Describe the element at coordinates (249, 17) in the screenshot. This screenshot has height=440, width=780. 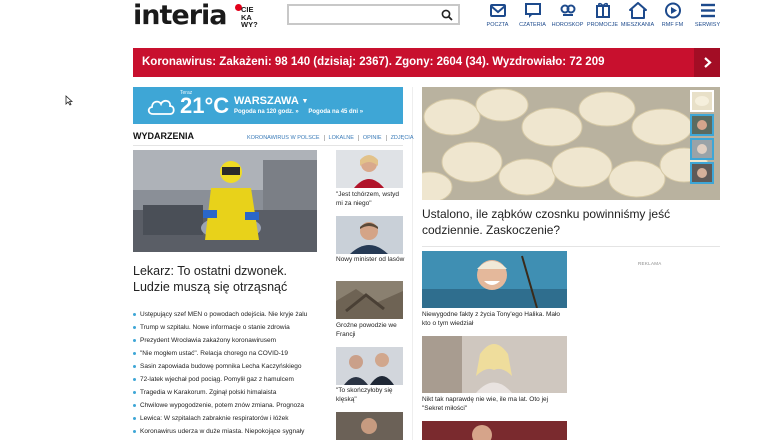
I see `logo-tagline: CIE KA WY?` at that location.